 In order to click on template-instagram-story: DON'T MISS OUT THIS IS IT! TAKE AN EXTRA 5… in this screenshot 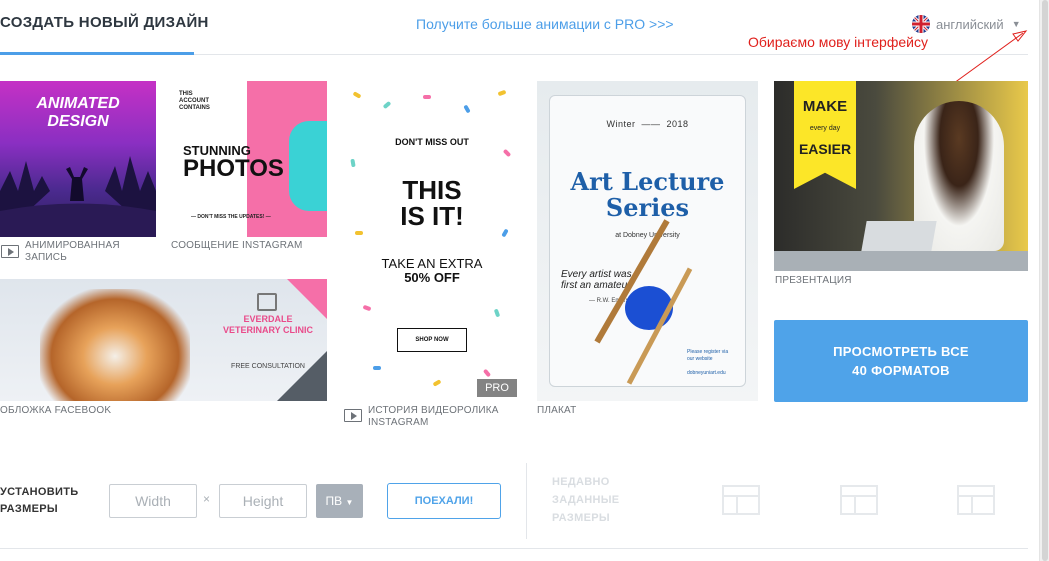, I will do `click(432, 241)`.